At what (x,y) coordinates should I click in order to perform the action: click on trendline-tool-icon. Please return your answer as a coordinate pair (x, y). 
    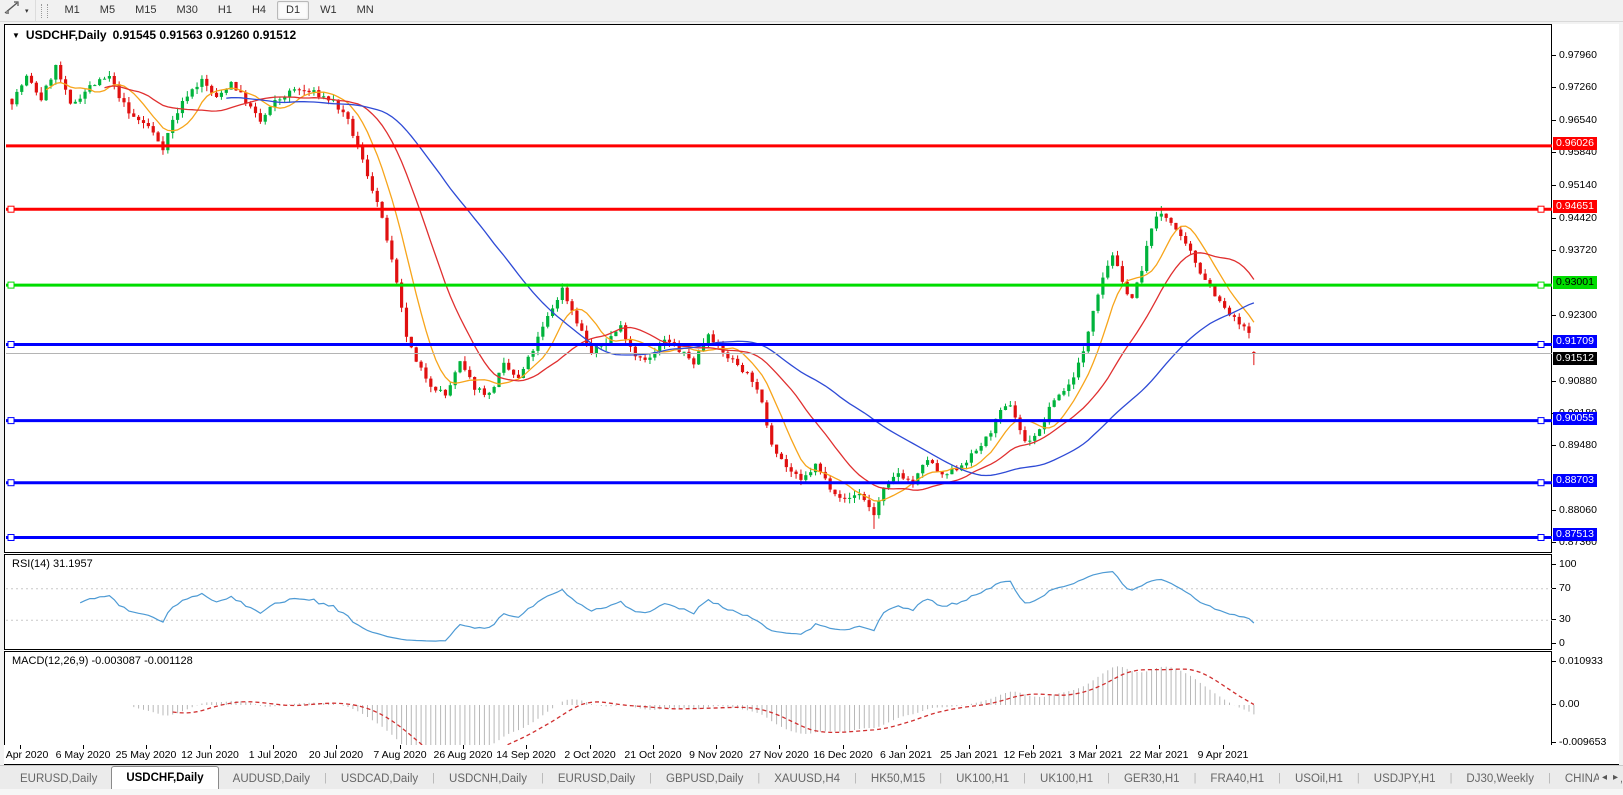
    Looking at the image, I should click on (12, 10).